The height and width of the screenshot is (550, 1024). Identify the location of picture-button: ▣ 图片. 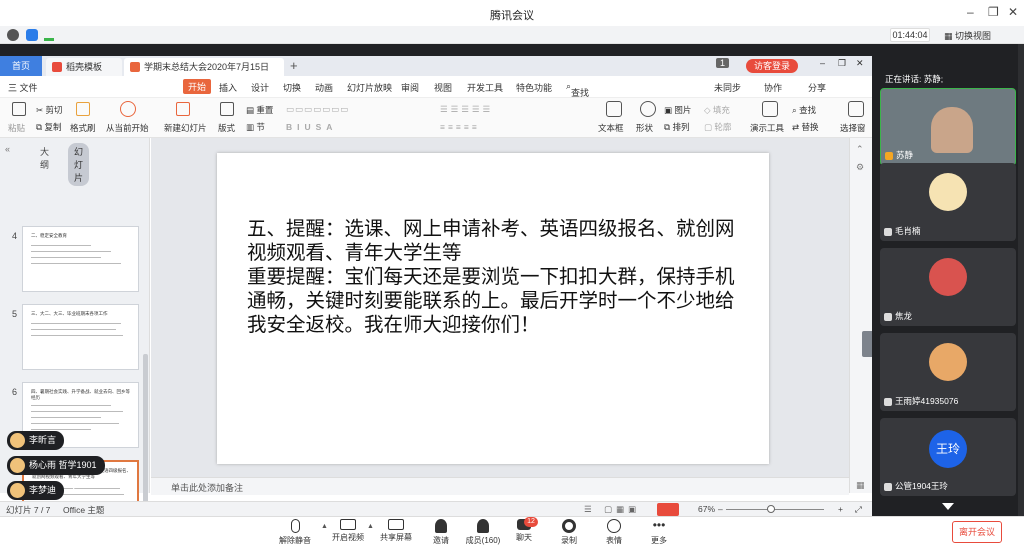
(677, 110).